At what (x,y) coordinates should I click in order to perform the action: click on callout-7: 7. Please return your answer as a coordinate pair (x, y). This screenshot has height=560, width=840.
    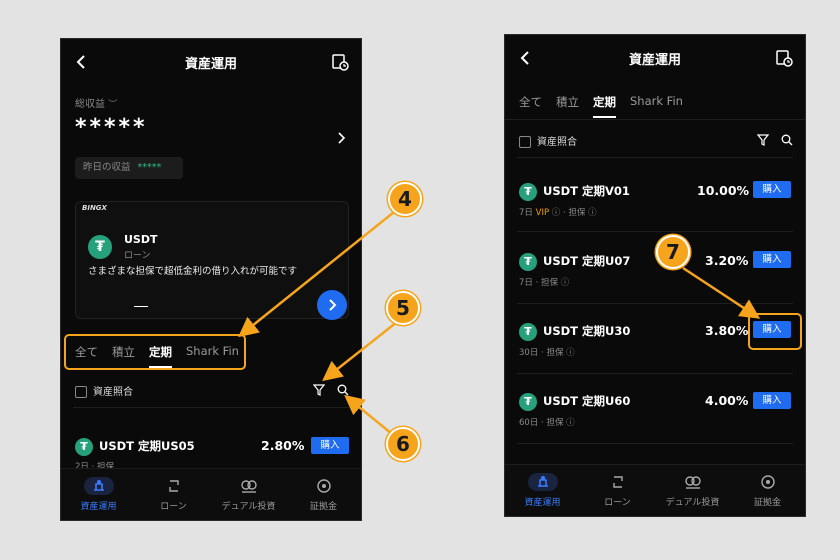
    Looking at the image, I should click on (673, 252).